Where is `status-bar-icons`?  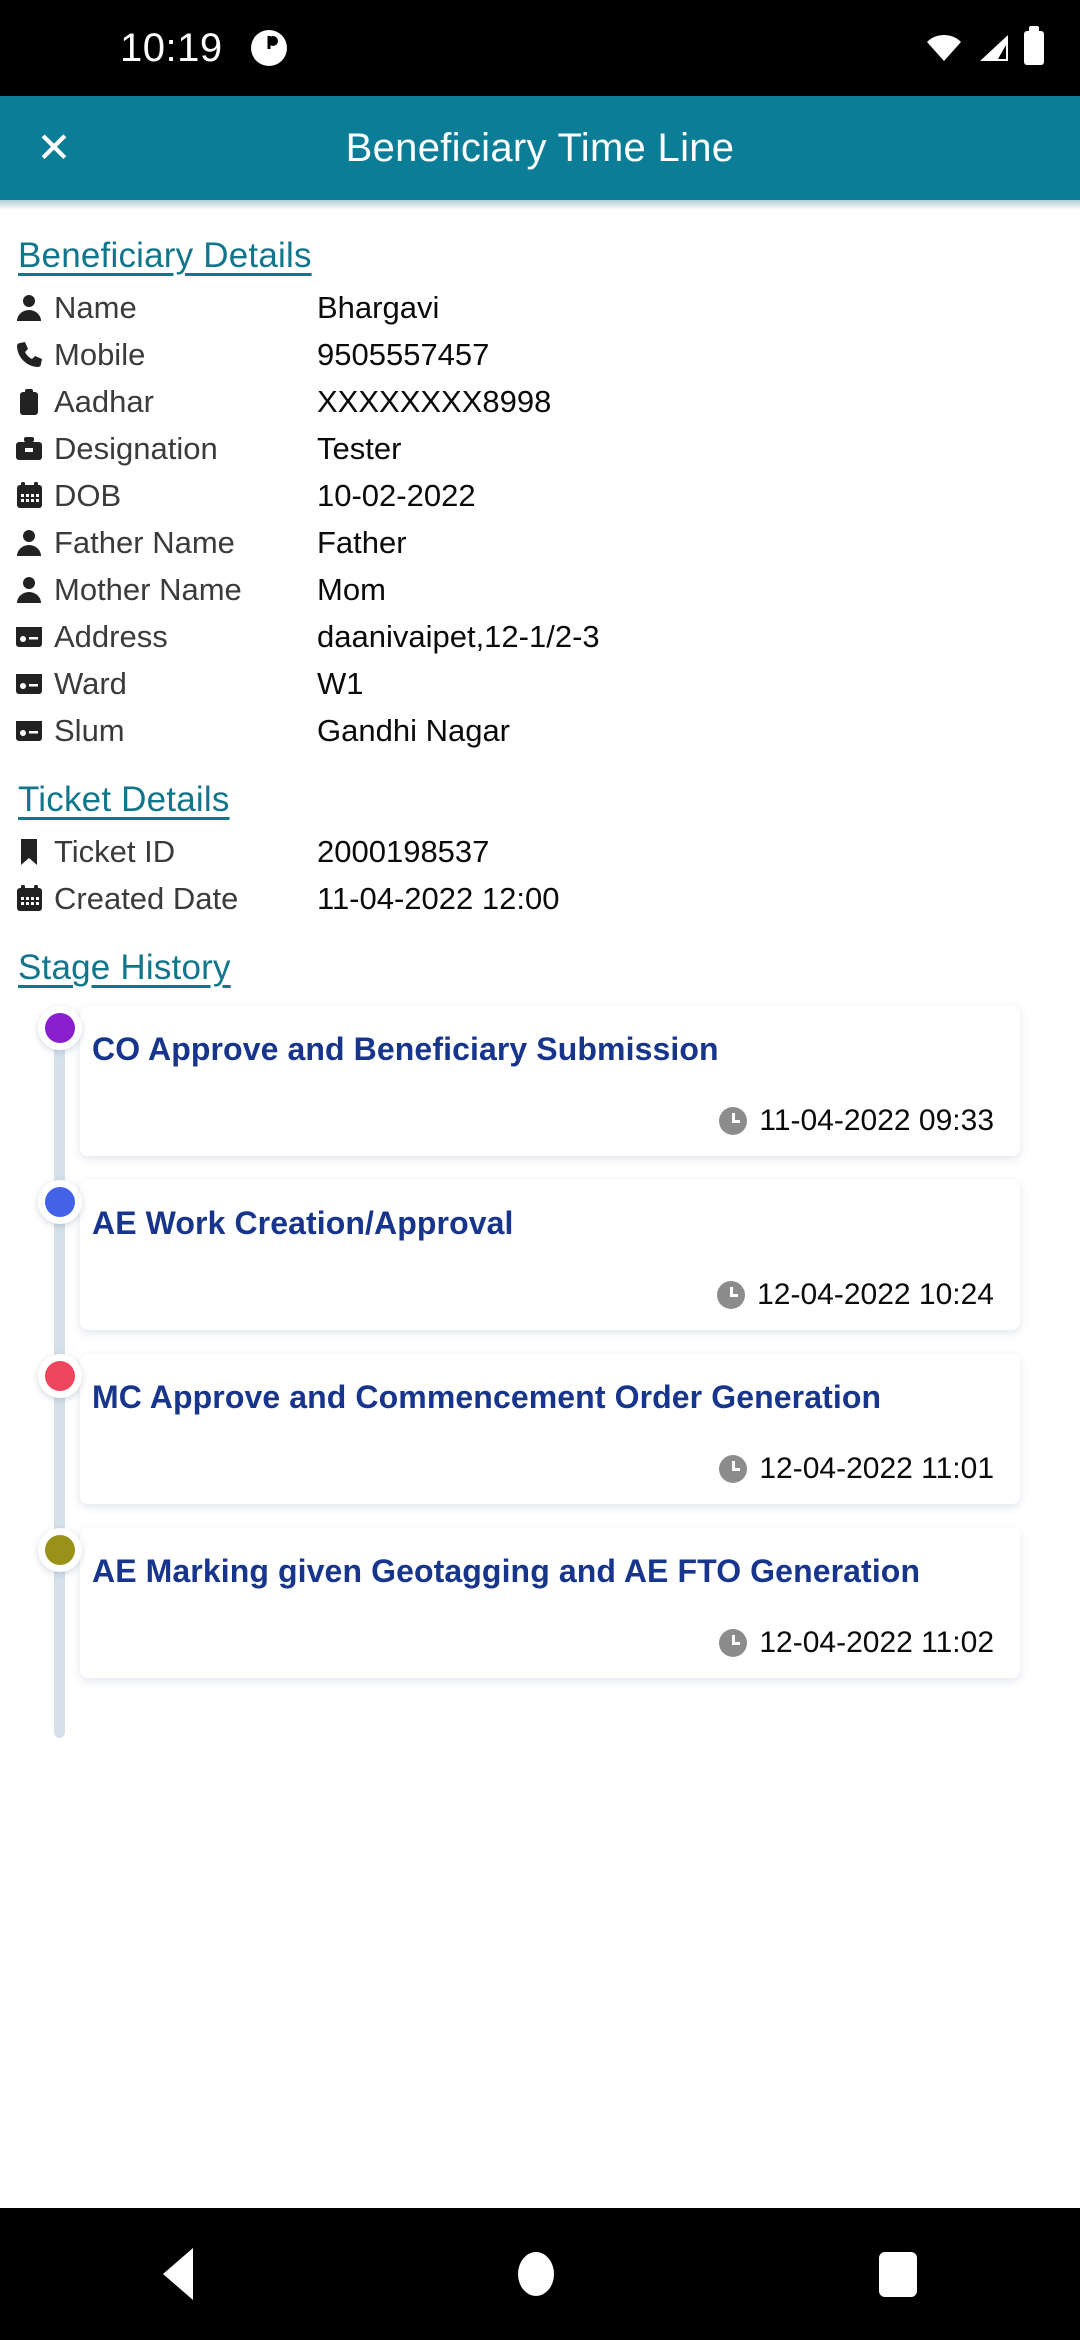 status-bar-icons is located at coordinates (985, 48).